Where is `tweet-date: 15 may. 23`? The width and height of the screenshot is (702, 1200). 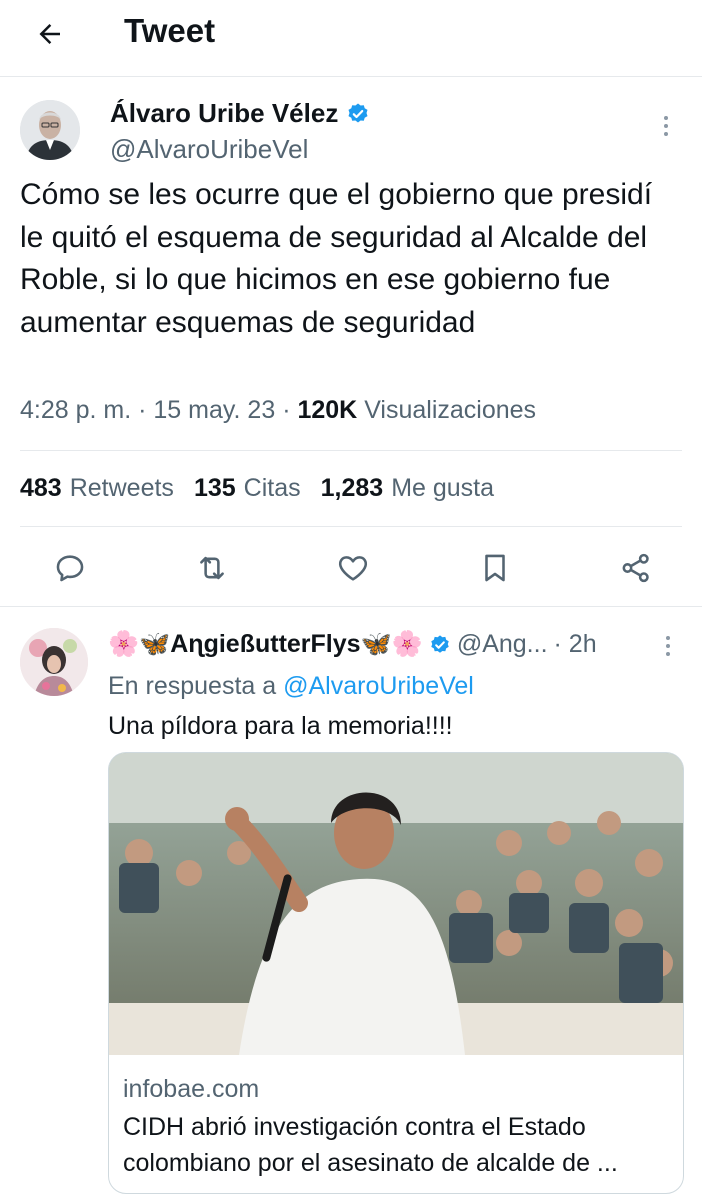 tweet-date: 15 may. 23 is located at coordinates (214, 410).